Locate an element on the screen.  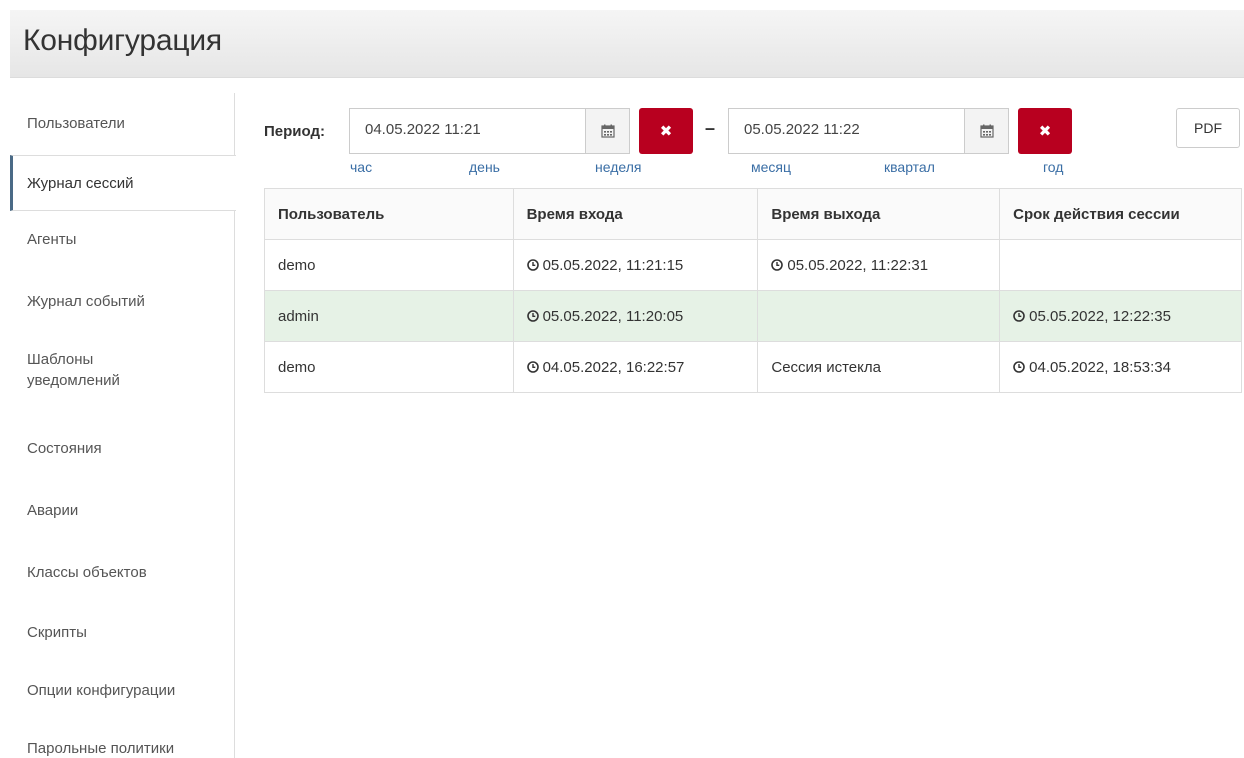
sidebar-item-notification-templates: Шаблоны уведомлений is located at coordinates (90, 370).